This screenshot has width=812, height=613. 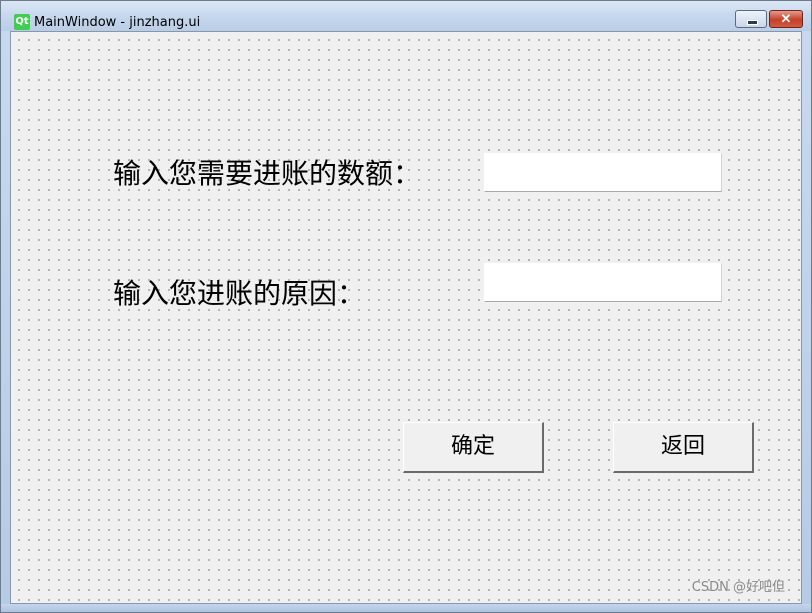 I want to click on back-button: 返回, so click(x=683, y=447).